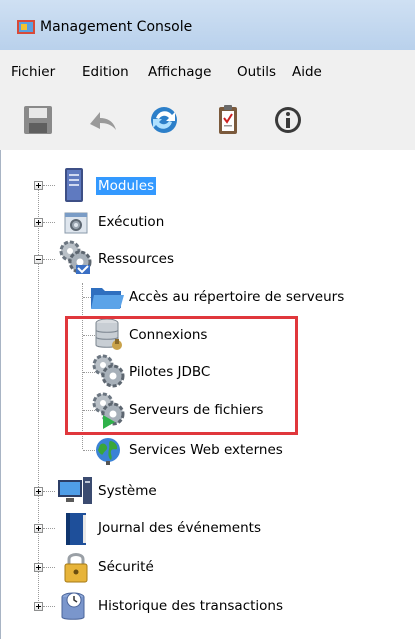 The image size is (415, 639). Describe the element at coordinates (179, 528) in the screenshot. I see `tree-item-label: Journal des événements` at that location.